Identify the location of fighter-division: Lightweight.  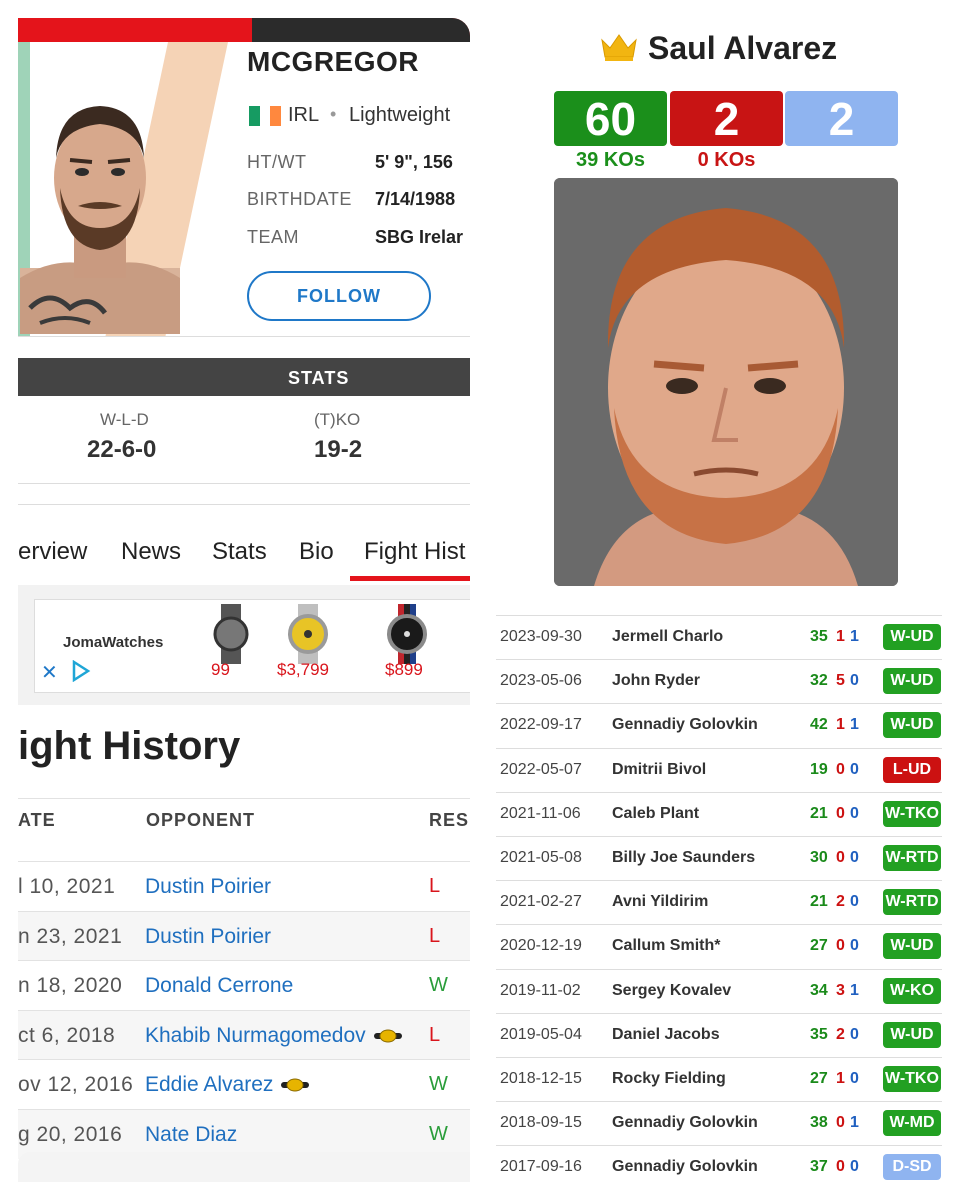
(400, 115).